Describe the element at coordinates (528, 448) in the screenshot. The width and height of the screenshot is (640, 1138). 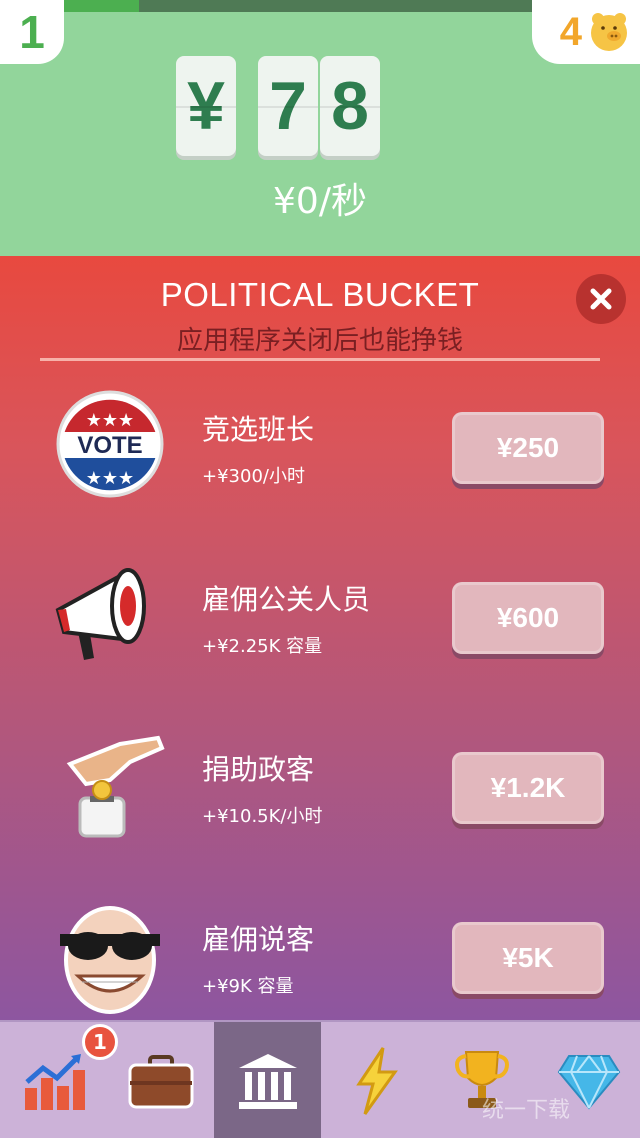
I see `buy-button: ¥250` at that location.